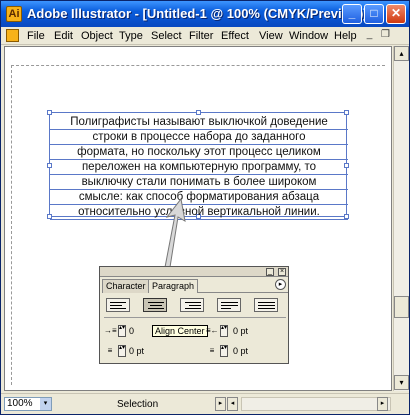 The height and width of the screenshot is (415, 410). What do you see at coordinates (20, 403) in the screenshot?
I see `zoom-value: 100%` at bounding box center [20, 403].